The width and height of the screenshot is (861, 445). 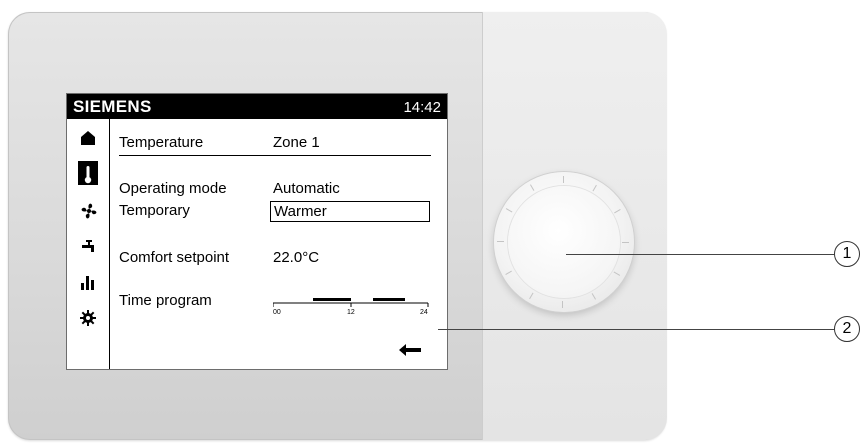 I want to click on menu-item-home, so click(x=88, y=139).